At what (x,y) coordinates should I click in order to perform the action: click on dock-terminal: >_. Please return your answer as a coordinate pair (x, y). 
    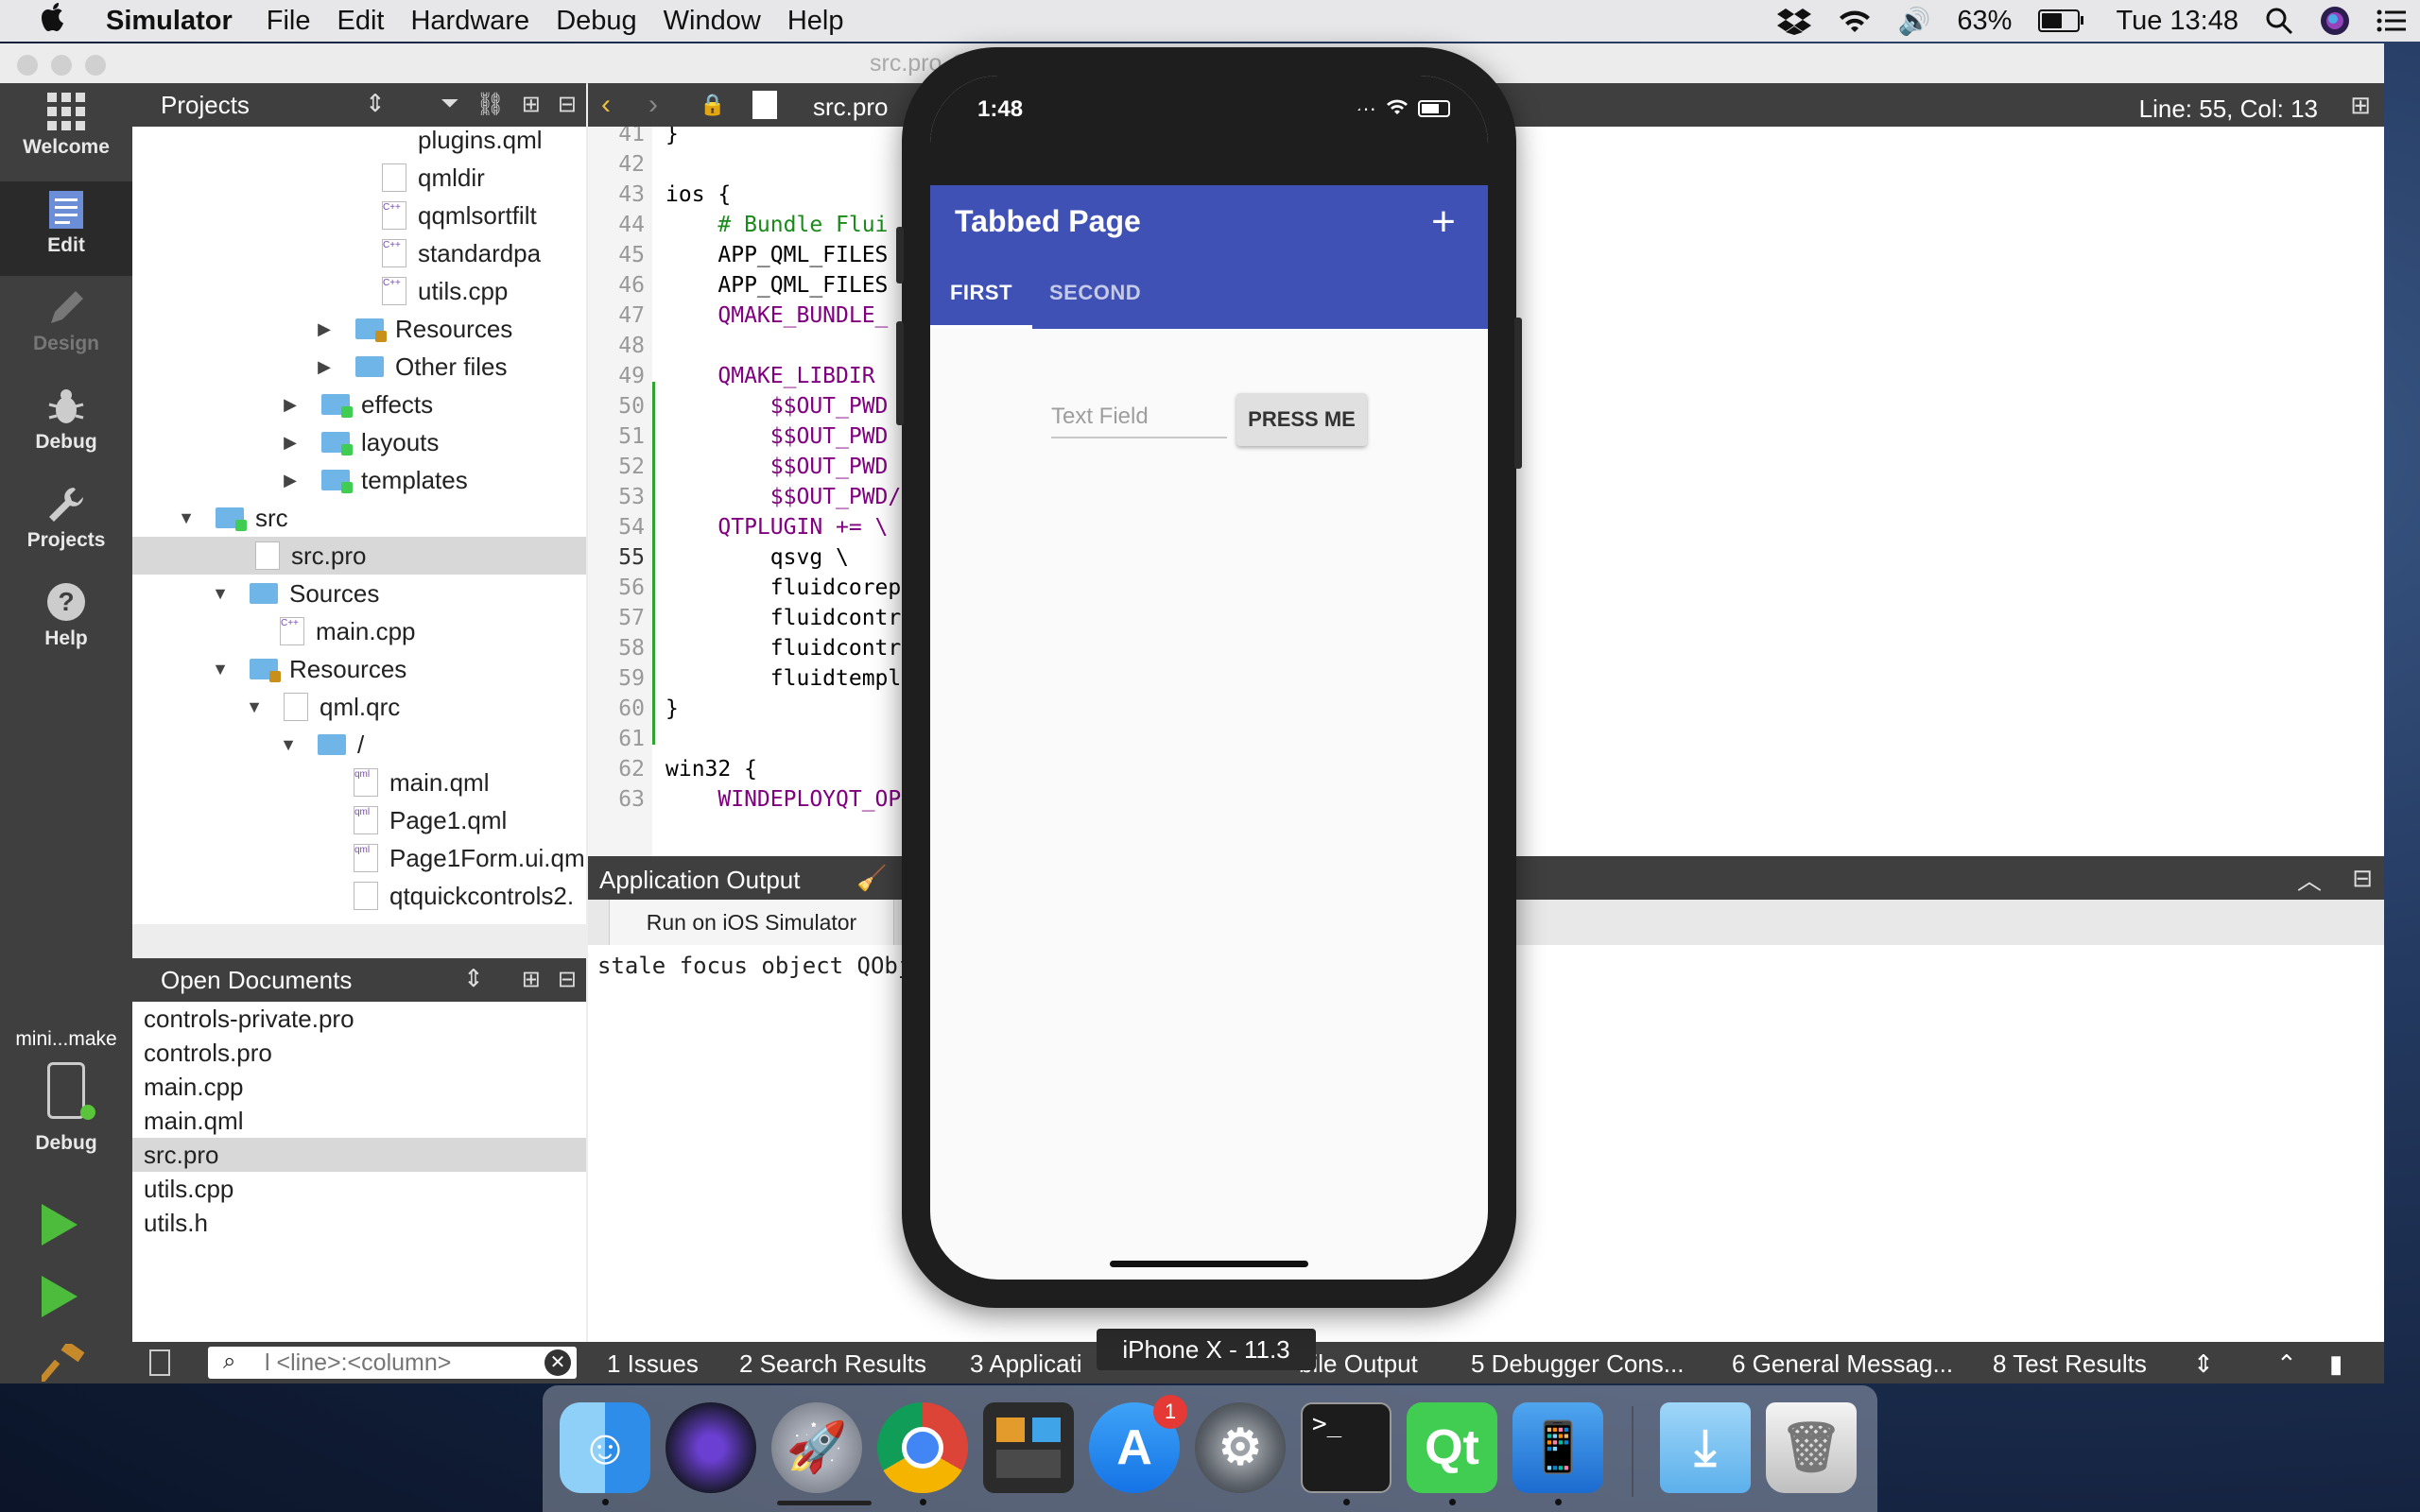
    Looking at the image, I should click on (1346, 1447).